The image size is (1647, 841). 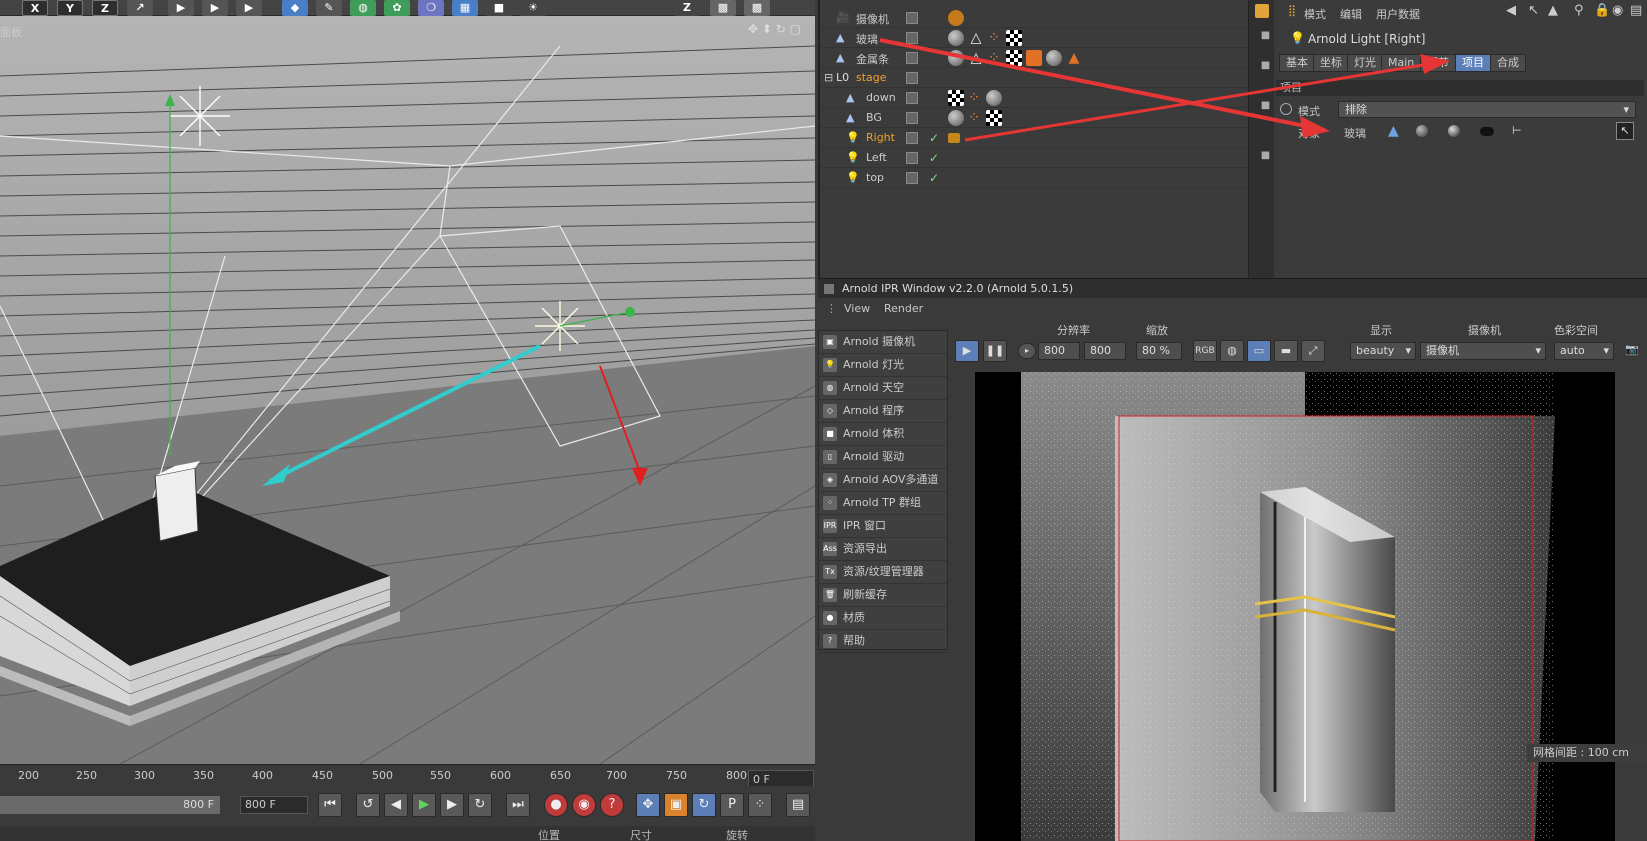 I want to click on rgb-button: RGB, so click(x=1205, y=351).